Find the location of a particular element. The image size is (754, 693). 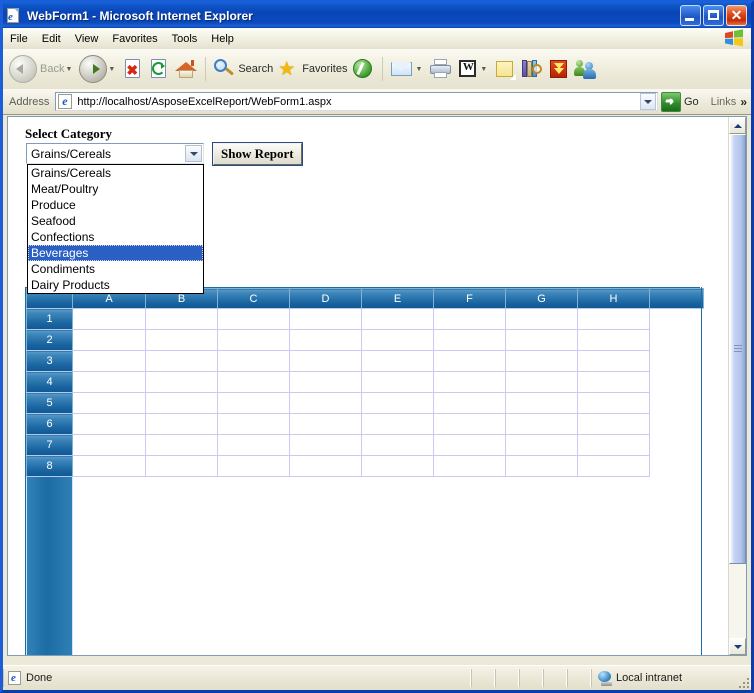

table-row: 2 is located at coordinates (365, 340).